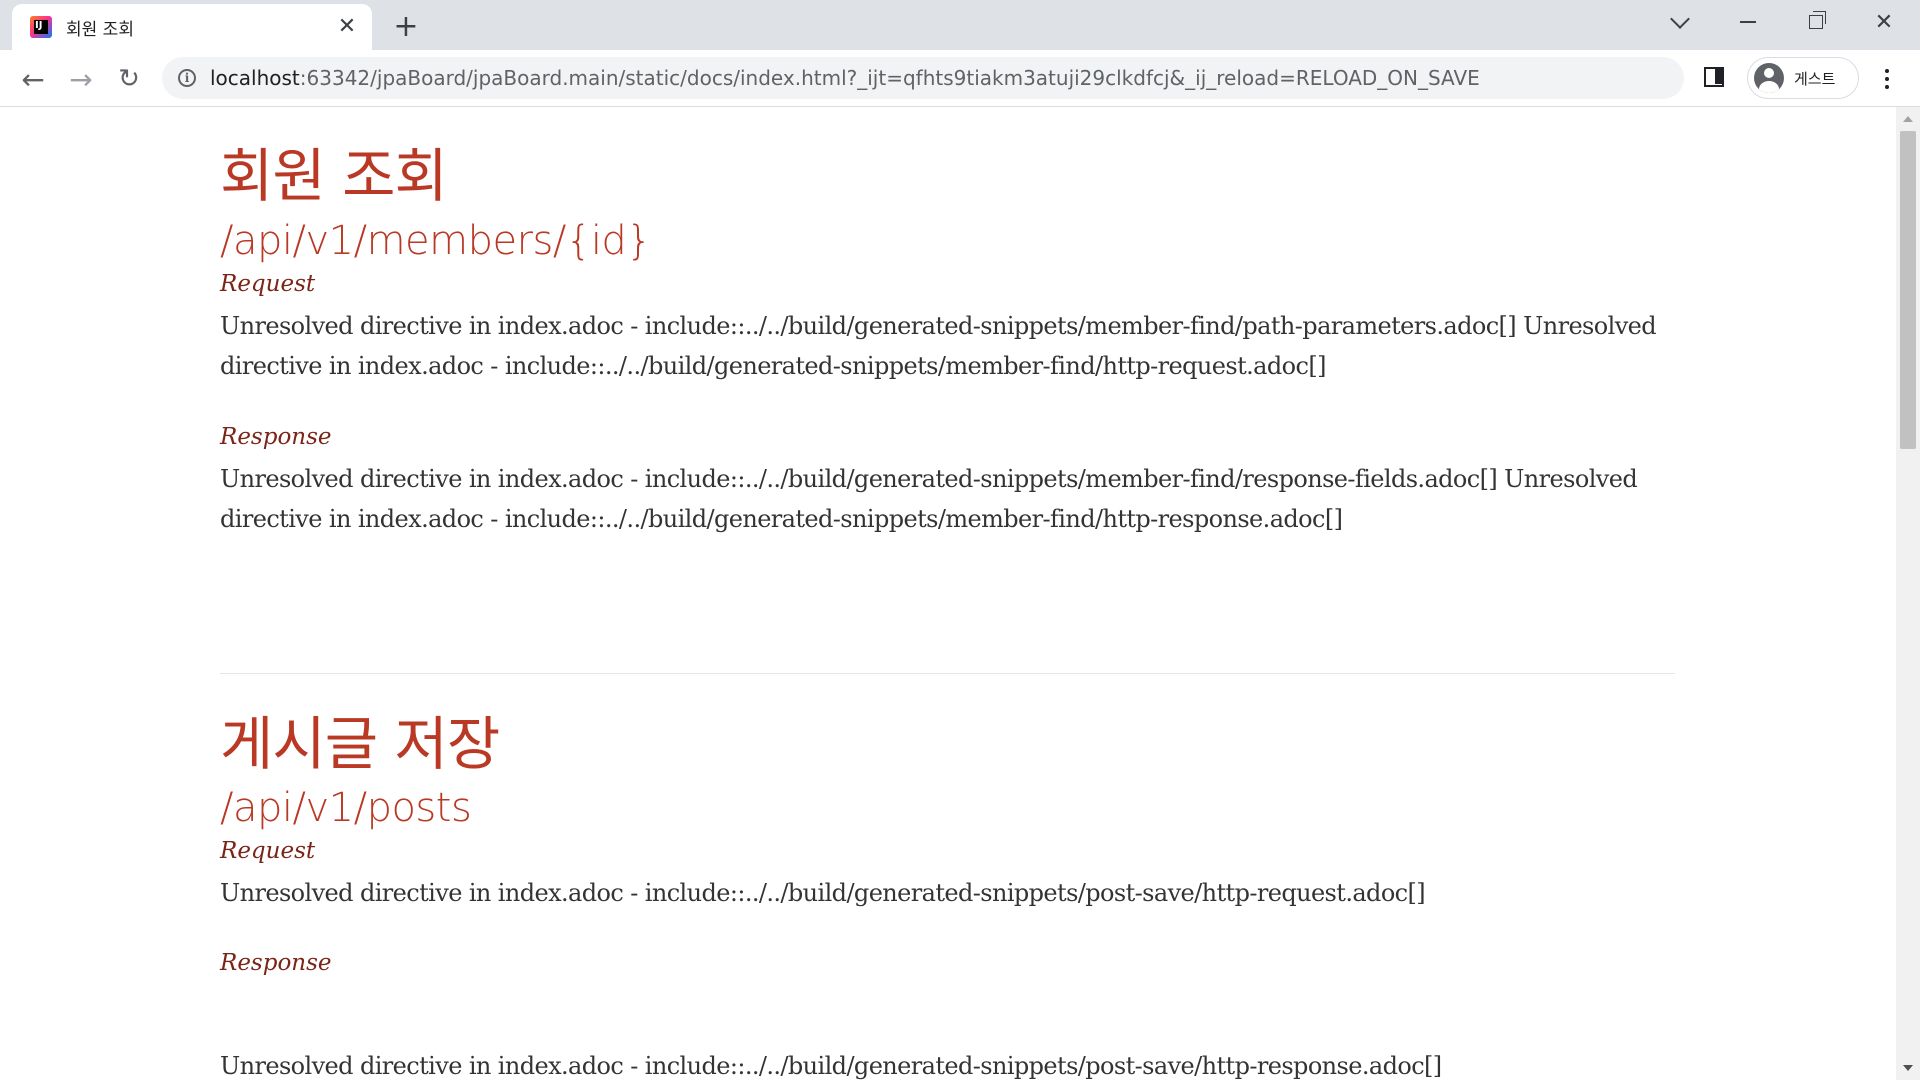 The height and width of the screenshot is (1080, 1920). I want to click on endpoint-heading: /api/v1/members/{id}, so click(436, 241).